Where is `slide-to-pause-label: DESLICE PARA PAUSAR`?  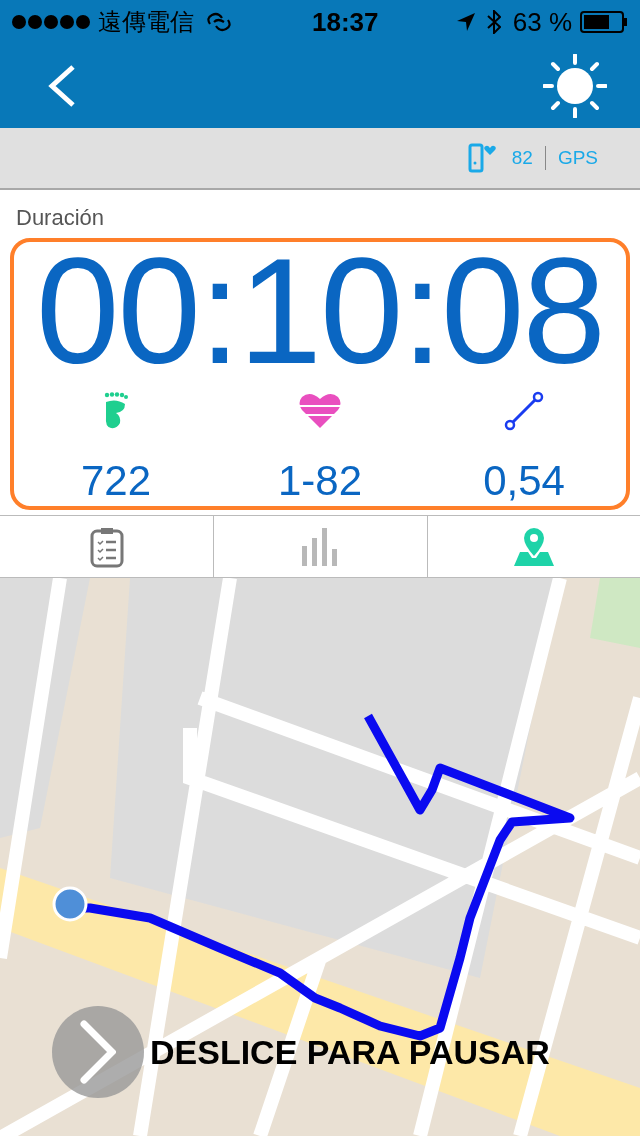 slide-to-pause-label: DESLICE PARA PAUSAR is located at coordinates (350, 1052).